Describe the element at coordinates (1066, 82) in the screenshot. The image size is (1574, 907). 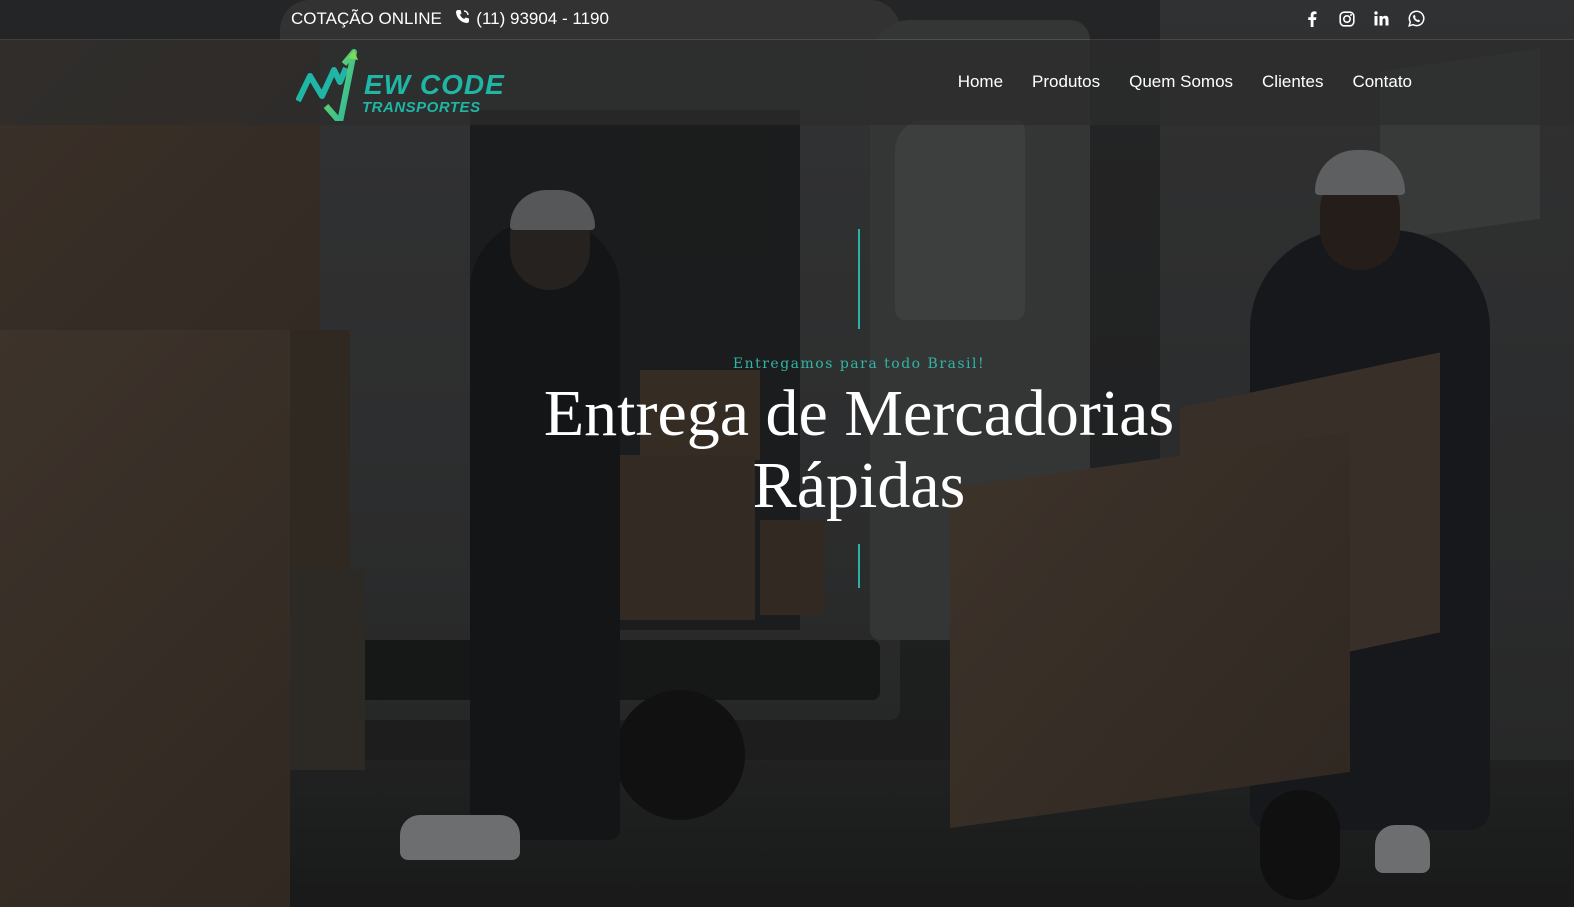
I see `nav-produtos: Produtos` at that location.